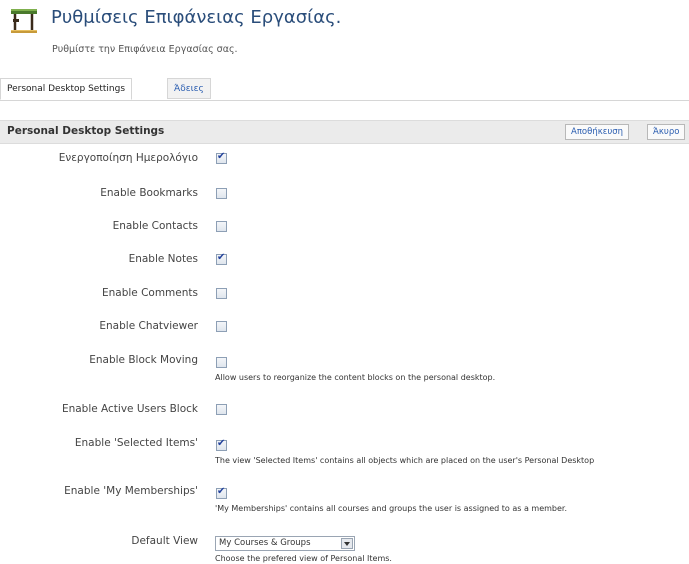  I want to click on setting-label: Enable Contacts, so click(155, 226).